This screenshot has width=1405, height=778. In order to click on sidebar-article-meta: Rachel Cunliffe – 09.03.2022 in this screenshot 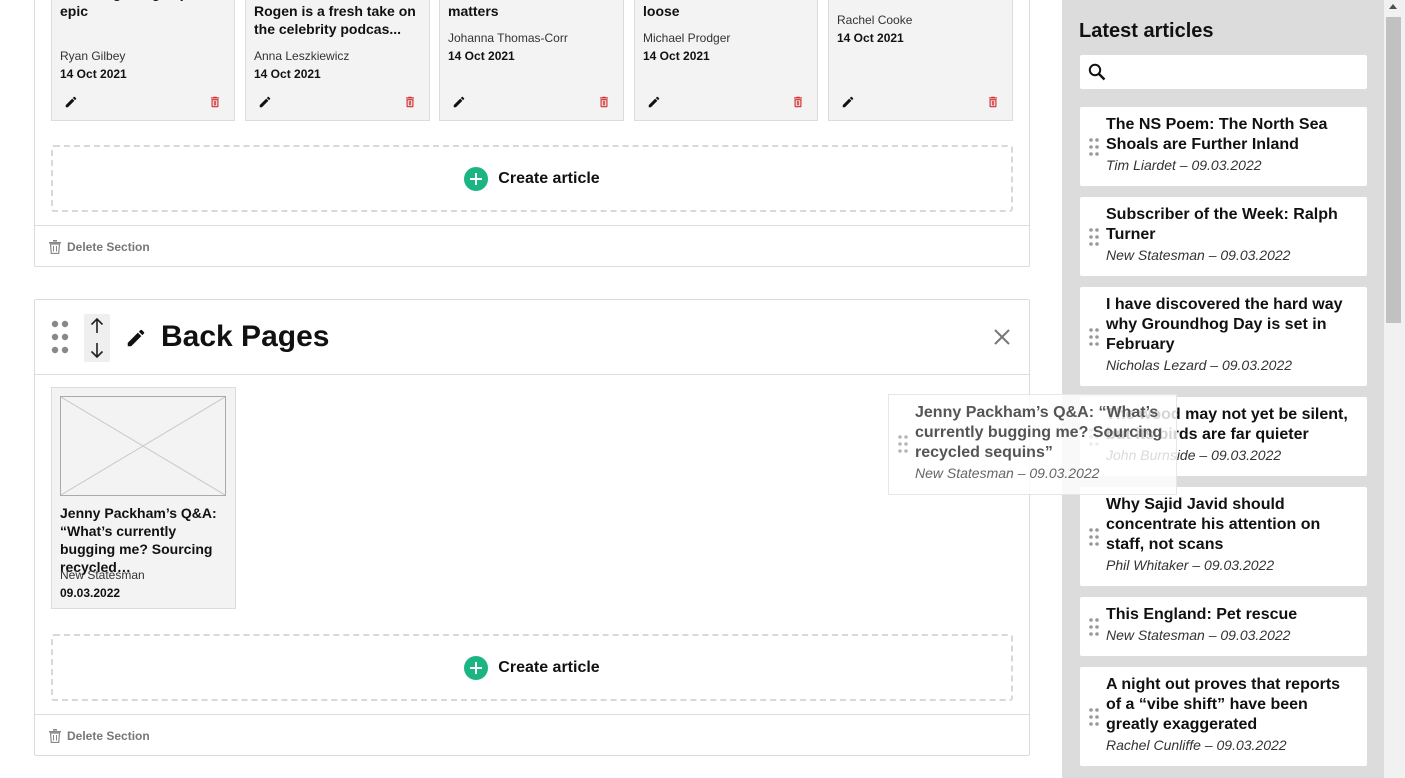, I will do `click(1196, 745)`.